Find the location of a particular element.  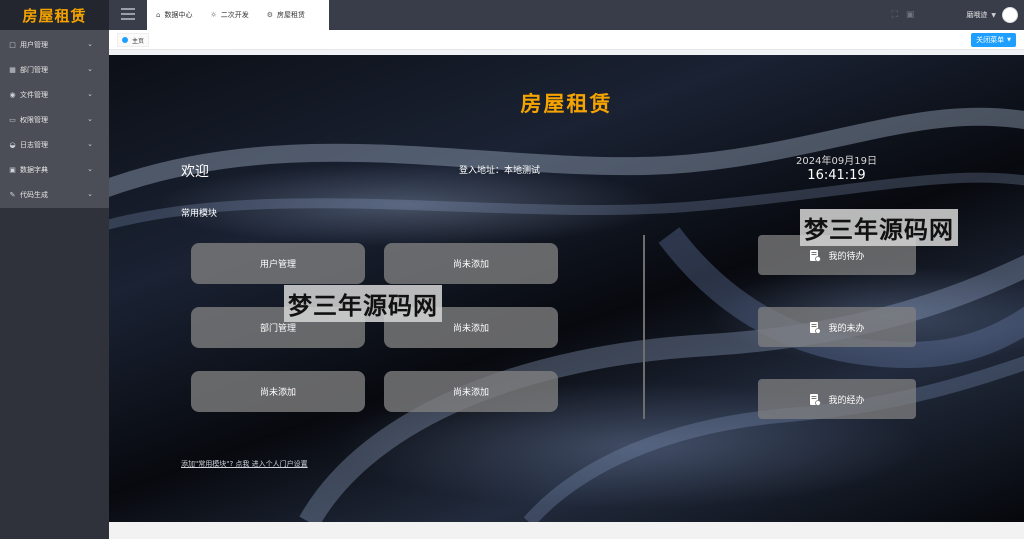

sidebar-item-user-management: □ 用户管理 ⌄ is located at coordinates (54, 44).